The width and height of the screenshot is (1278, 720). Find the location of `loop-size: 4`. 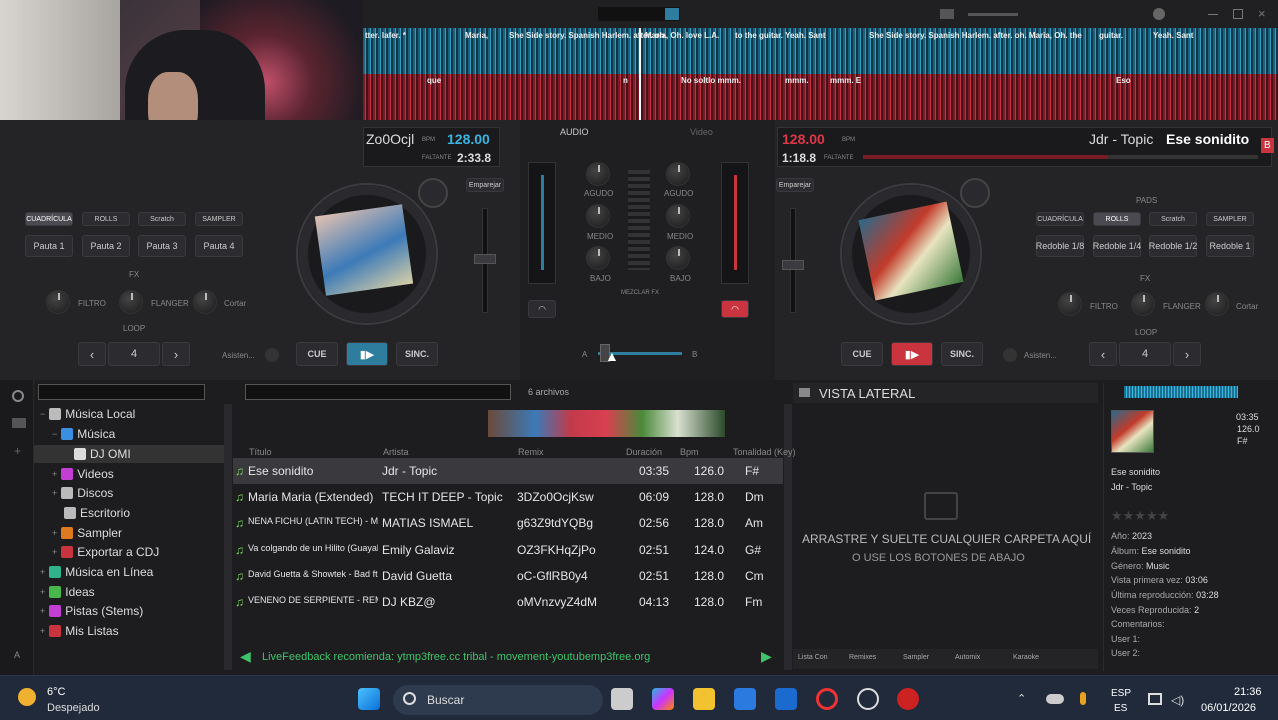

loop-size: 4 is located at coordinates (134, 354).